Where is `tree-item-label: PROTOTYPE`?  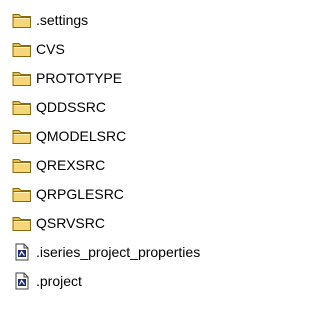
tree-item-label: PROTOTYPE is located at coordinates (79, 78).